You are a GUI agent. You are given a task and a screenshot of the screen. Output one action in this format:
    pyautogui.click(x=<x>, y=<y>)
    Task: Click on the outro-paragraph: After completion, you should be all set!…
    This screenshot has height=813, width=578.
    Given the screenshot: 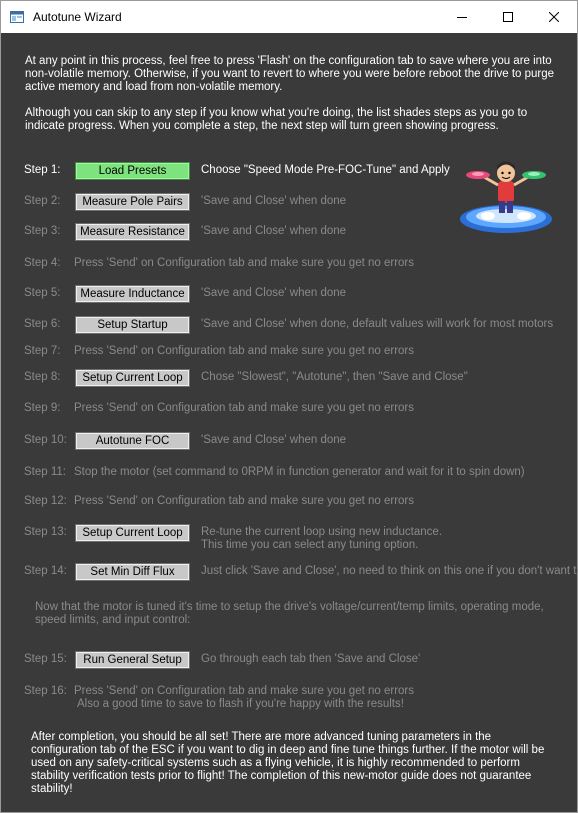 What is the action you would take?
    pyautogui.click(x=288, y=763)
    